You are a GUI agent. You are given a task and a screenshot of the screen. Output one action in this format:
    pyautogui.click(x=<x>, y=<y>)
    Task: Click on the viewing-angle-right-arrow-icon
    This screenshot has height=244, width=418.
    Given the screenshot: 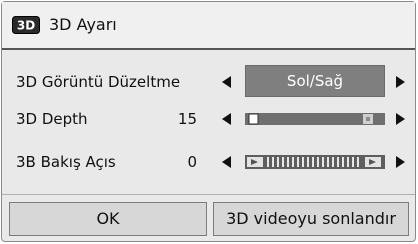 What is the action you would take?
    pyautogui.click(x=400, y=162)
    